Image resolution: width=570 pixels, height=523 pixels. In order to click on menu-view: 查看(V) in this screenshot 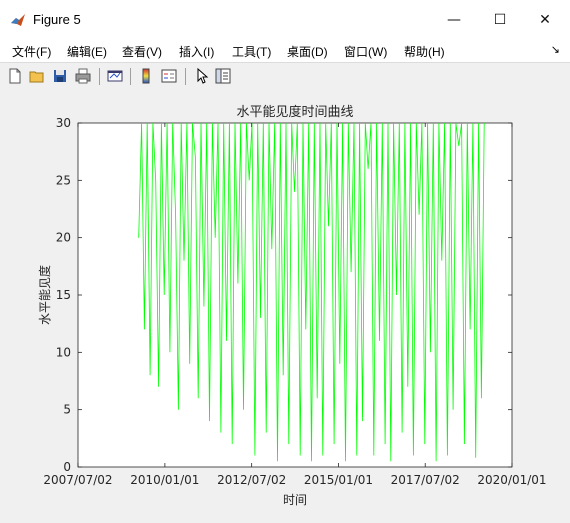, I will do `click(142, 51)`.